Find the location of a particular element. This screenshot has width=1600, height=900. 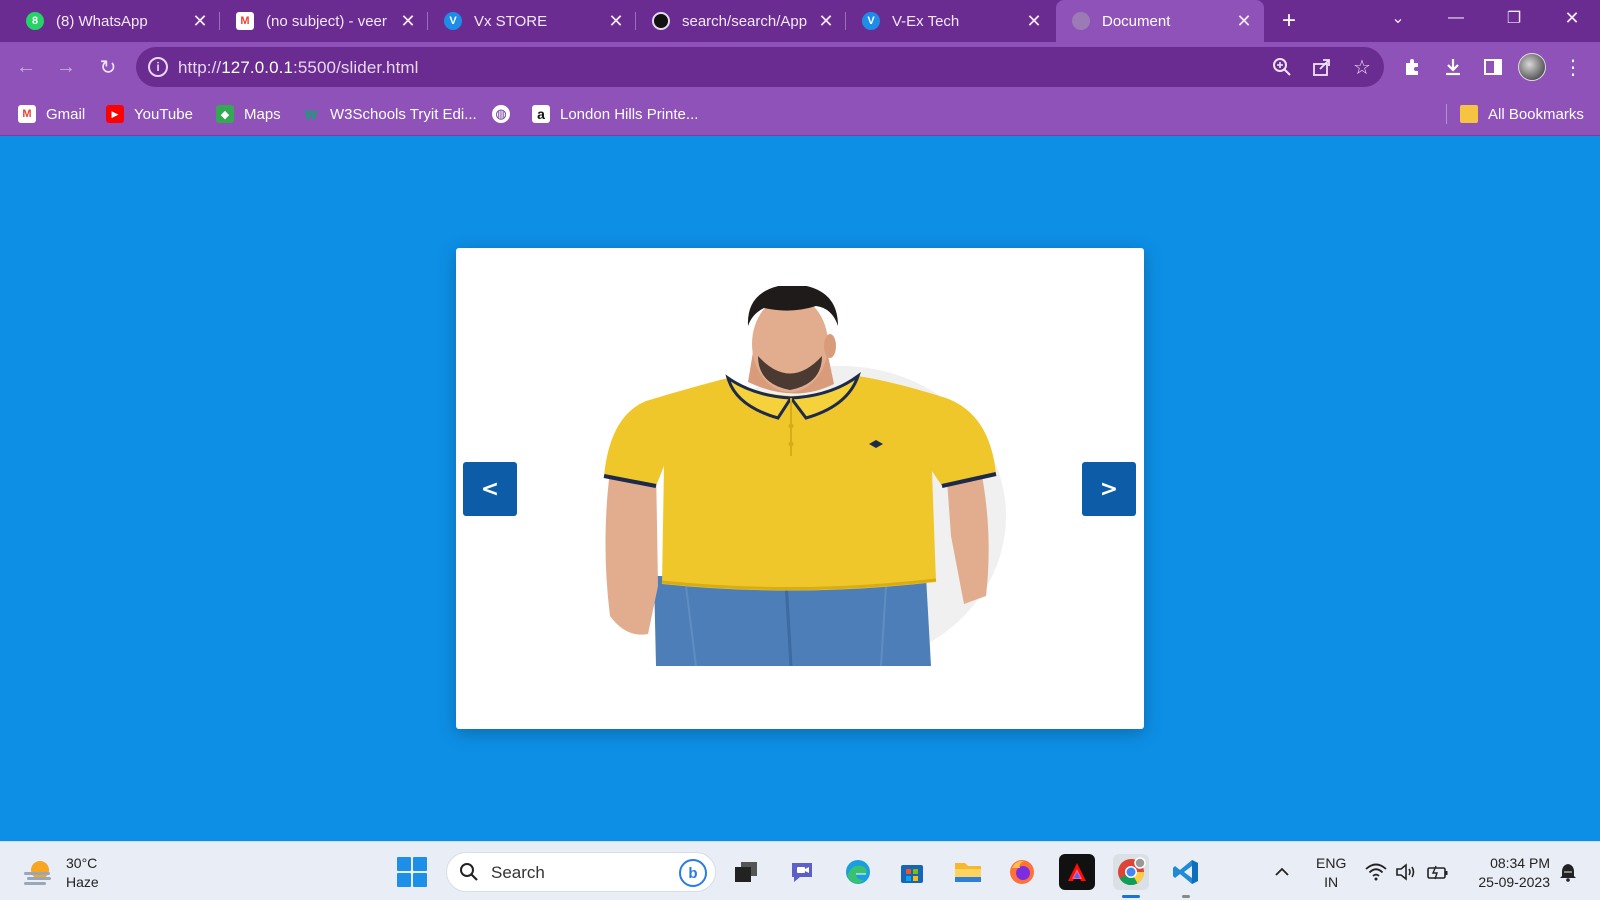

bookmark-maps: ◆ Maps is located at coordinates (248, 114).